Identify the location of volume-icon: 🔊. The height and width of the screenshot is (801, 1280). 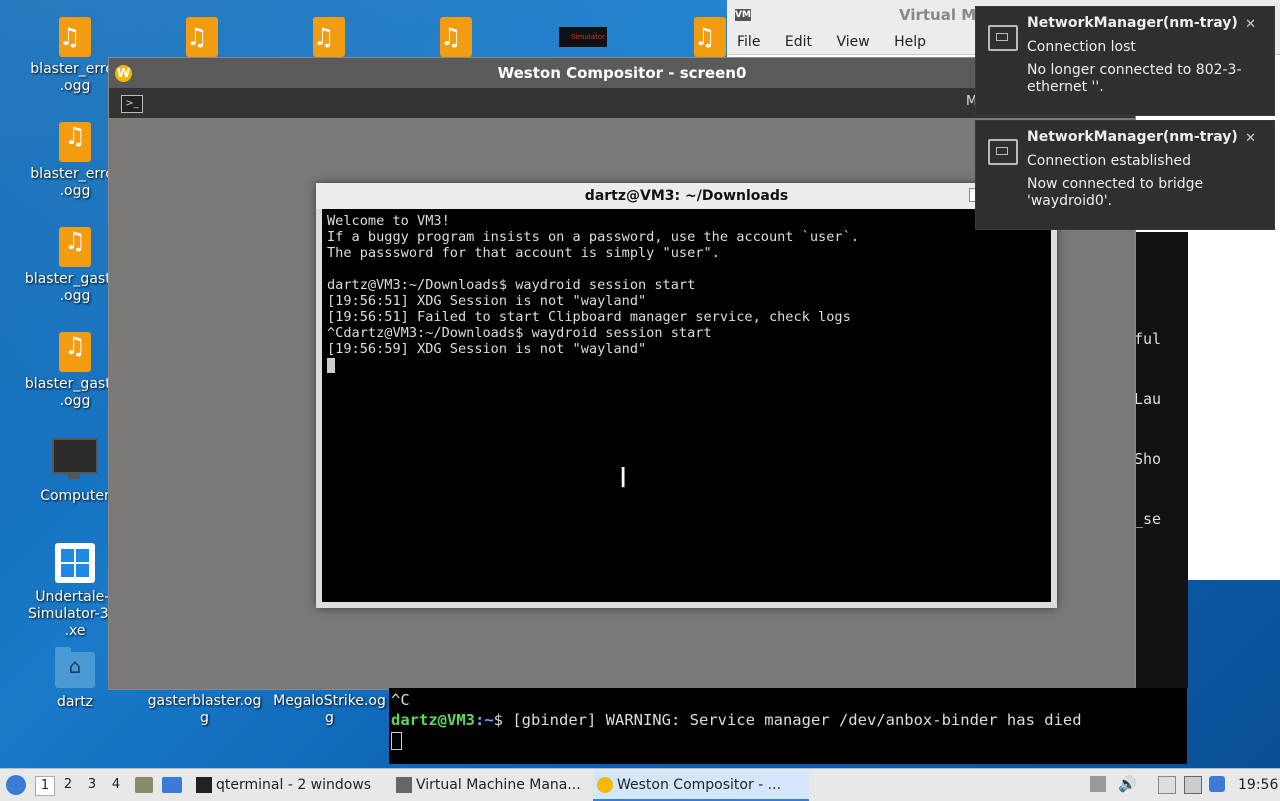
(1127, 784).